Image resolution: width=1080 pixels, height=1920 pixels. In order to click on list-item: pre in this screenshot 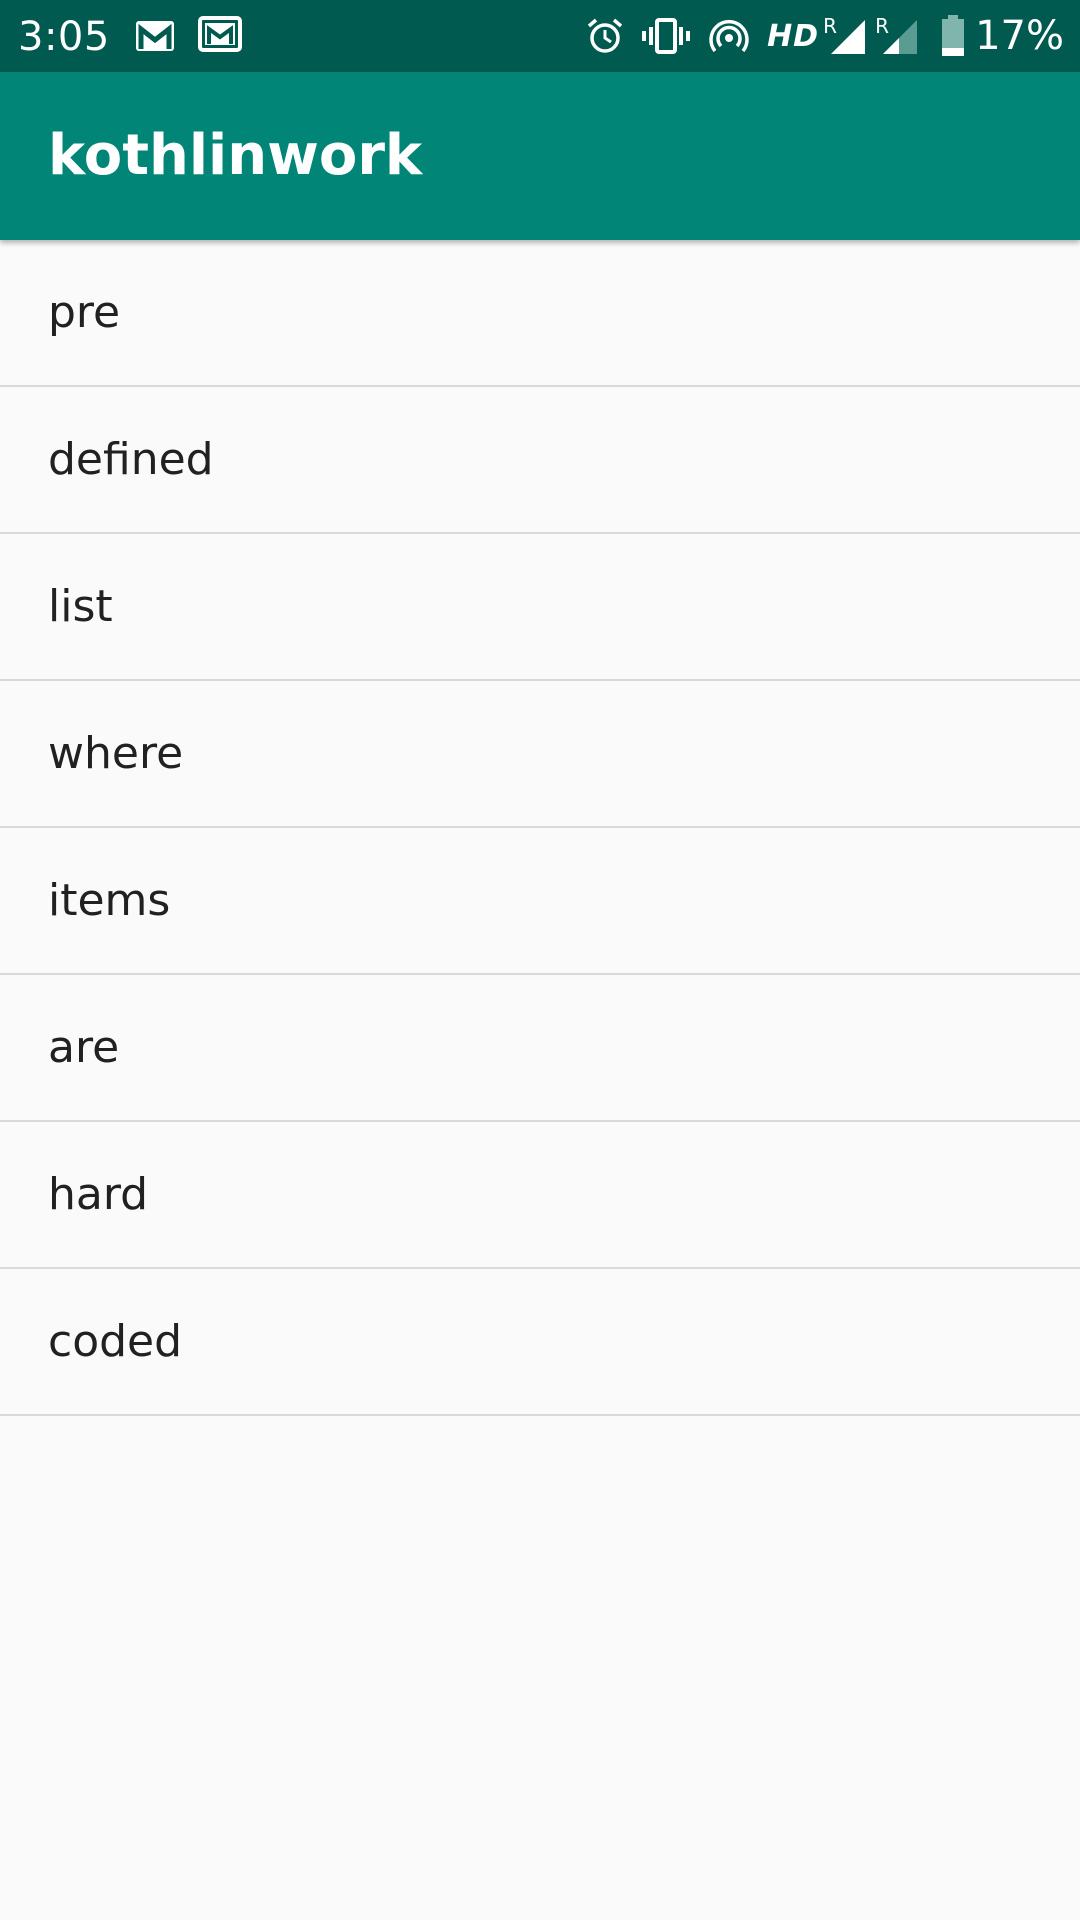, I will do `click(540, 313)`.